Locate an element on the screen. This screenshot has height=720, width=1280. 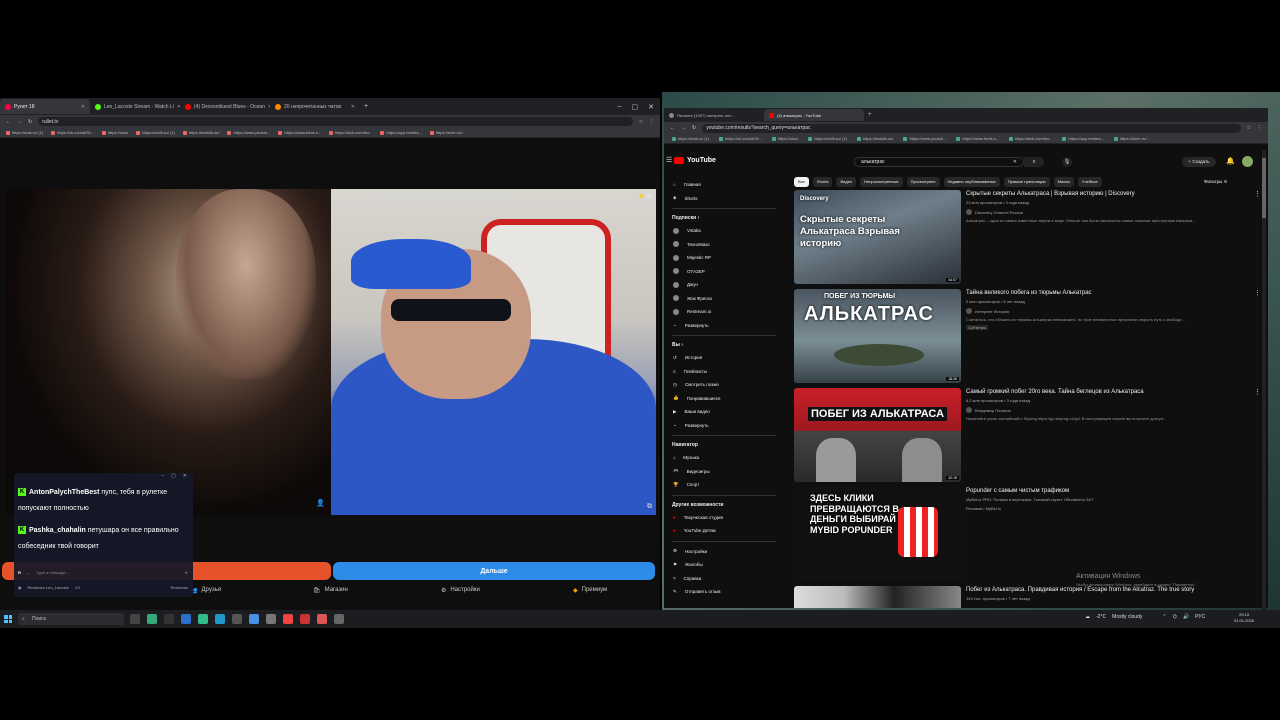
right-tab-1: (4) алькатрас - YouTube is located at coordinates (814, 115).